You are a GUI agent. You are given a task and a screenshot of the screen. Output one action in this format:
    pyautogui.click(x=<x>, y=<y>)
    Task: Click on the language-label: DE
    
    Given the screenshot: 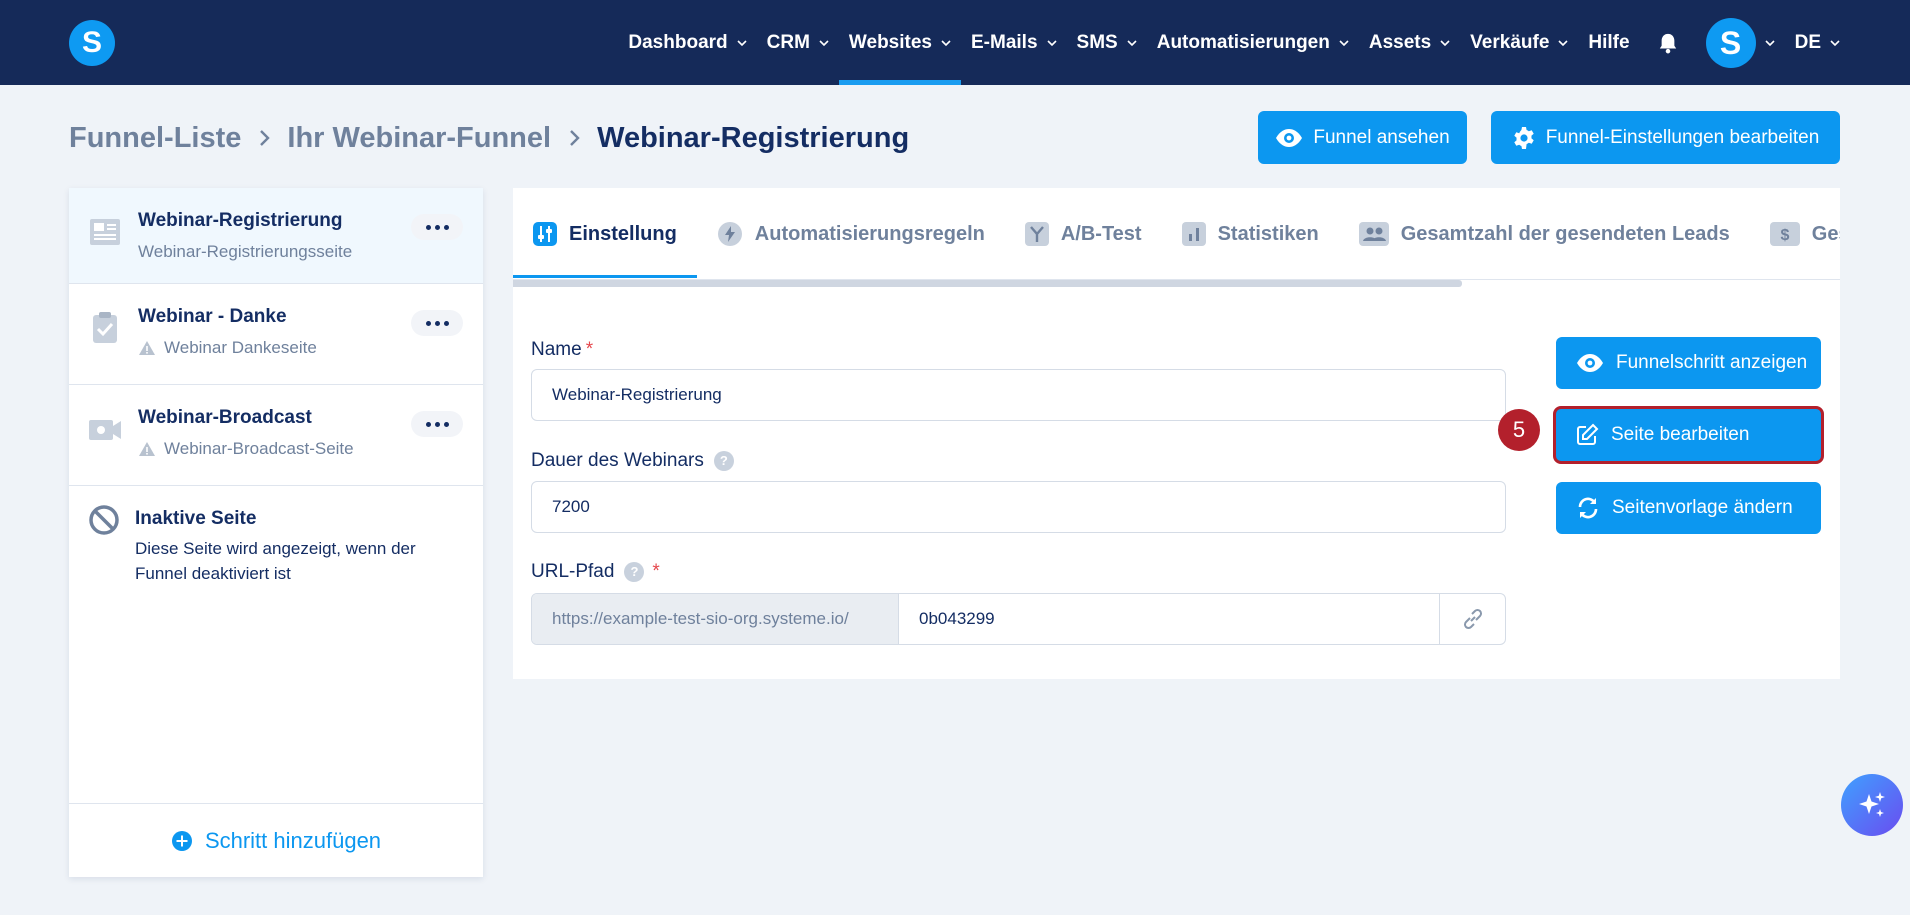 What is the action you would take?
    pyautogui.click(x=1807, y=42)
    